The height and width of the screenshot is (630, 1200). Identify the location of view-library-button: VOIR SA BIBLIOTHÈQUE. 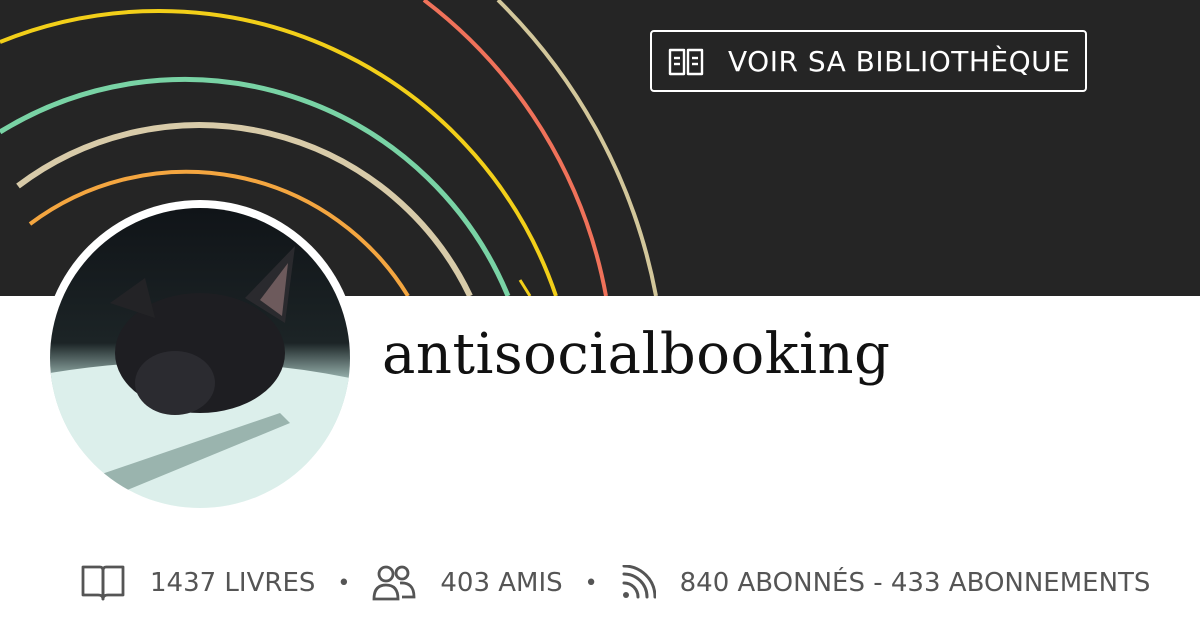
(868, 61).